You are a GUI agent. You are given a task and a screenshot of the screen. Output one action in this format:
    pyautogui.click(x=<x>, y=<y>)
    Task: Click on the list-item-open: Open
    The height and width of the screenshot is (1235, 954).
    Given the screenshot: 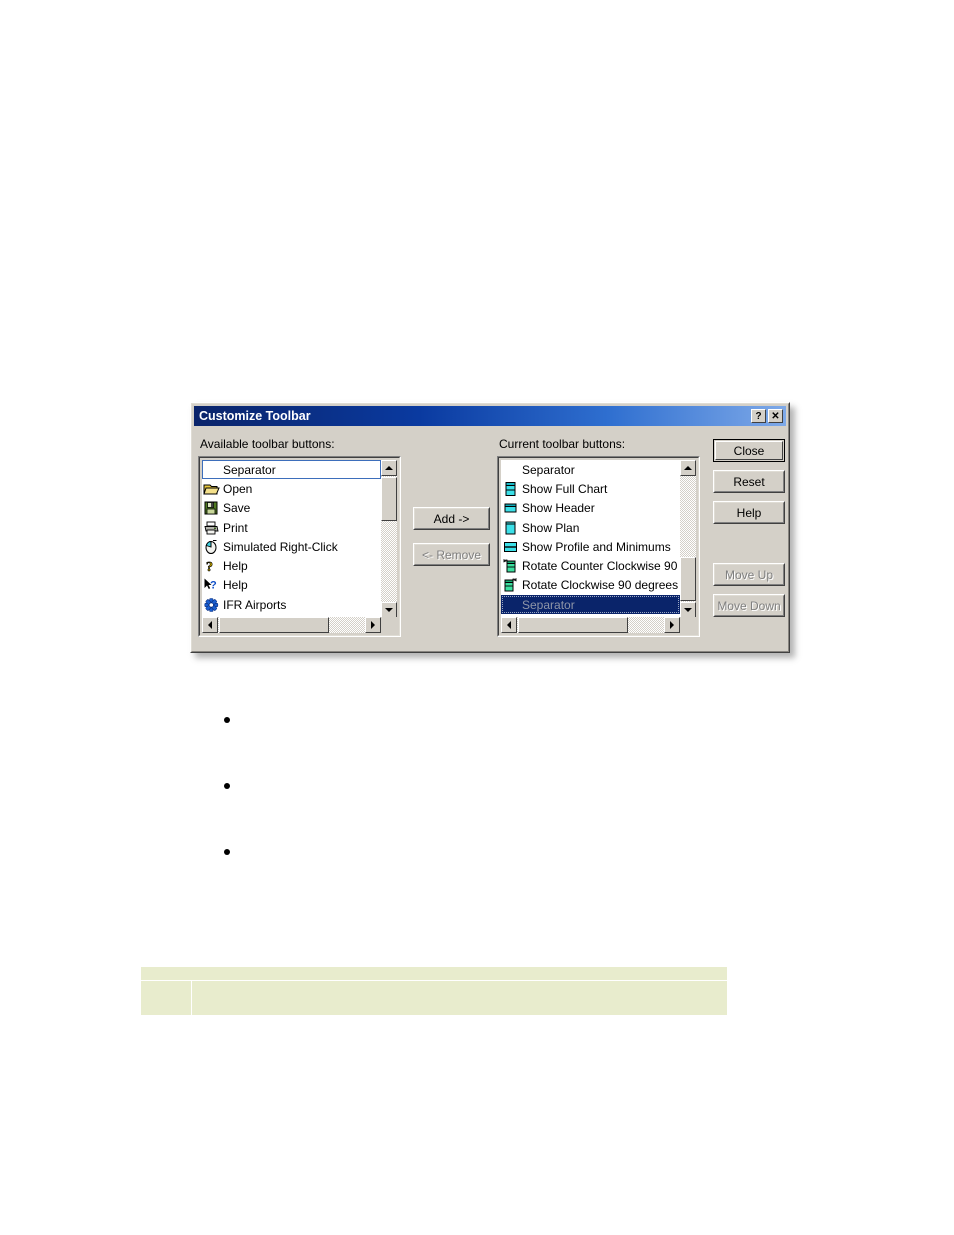 What is the action you would take?
    pyautogui.click(x=291, y=488)
    